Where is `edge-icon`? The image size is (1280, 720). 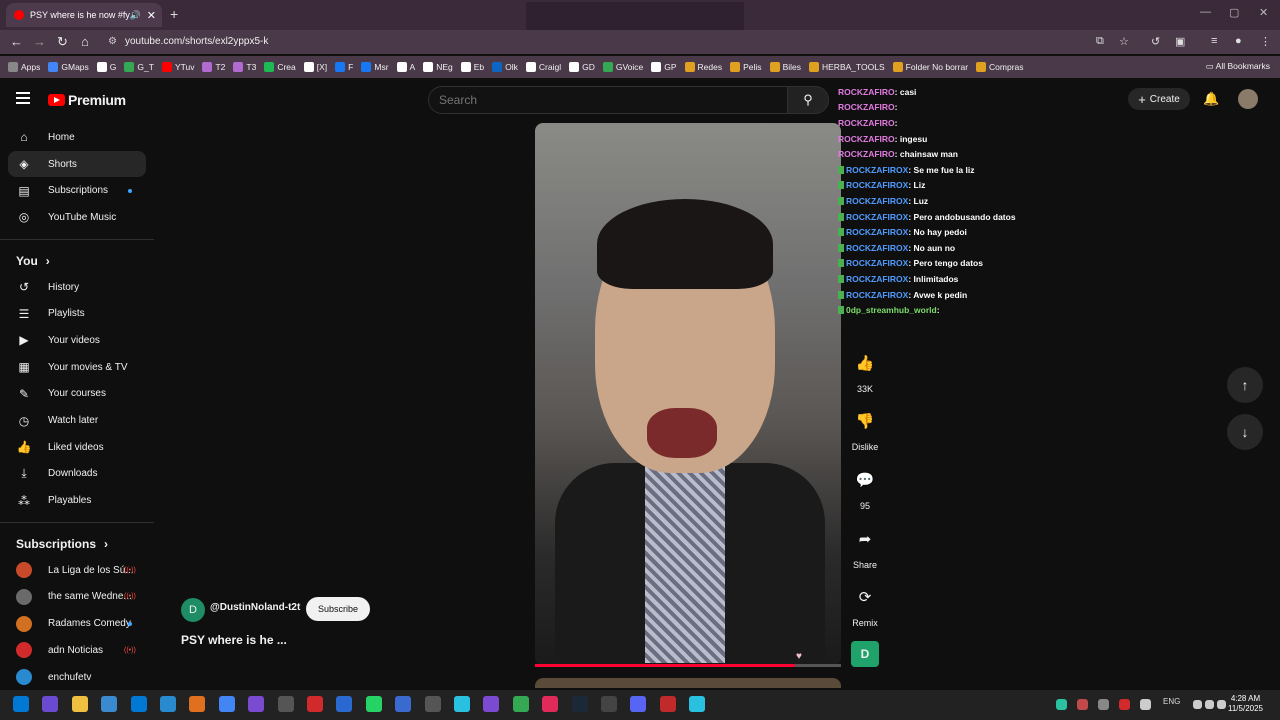
edge-icon is located at coordinates (168, 704).